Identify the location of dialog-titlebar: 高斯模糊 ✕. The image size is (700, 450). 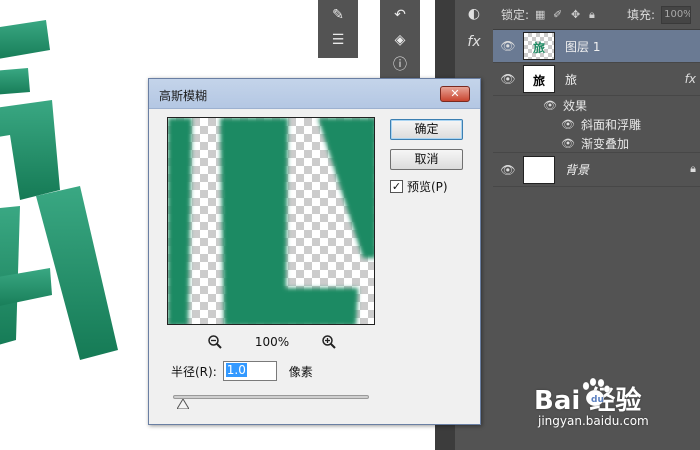
(314, 94).